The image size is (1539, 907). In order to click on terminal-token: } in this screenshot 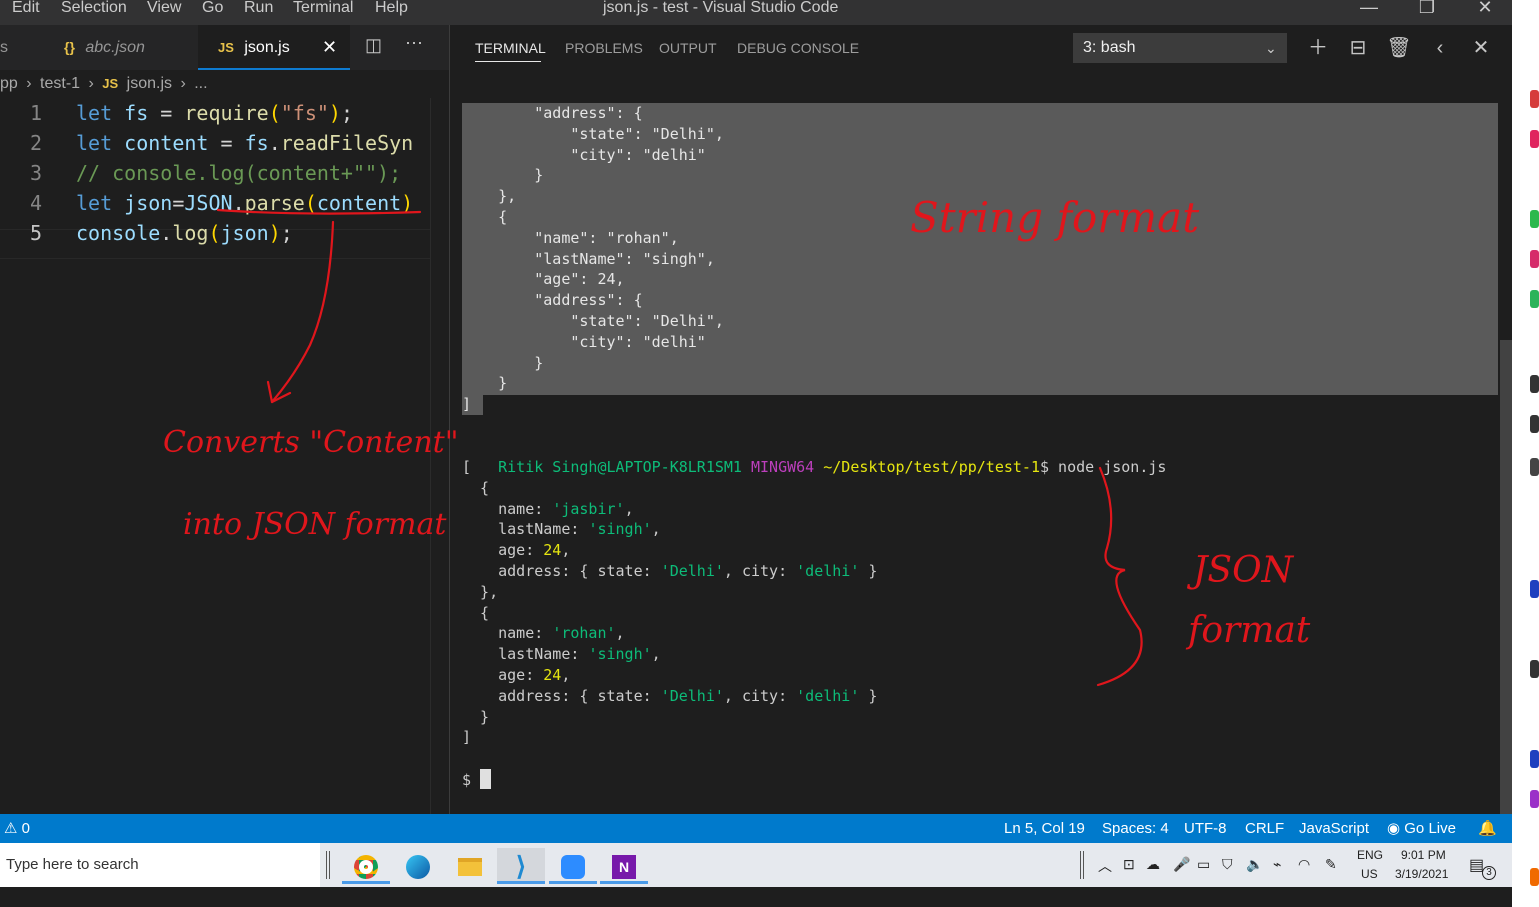, I will do `click(476, 716)`.